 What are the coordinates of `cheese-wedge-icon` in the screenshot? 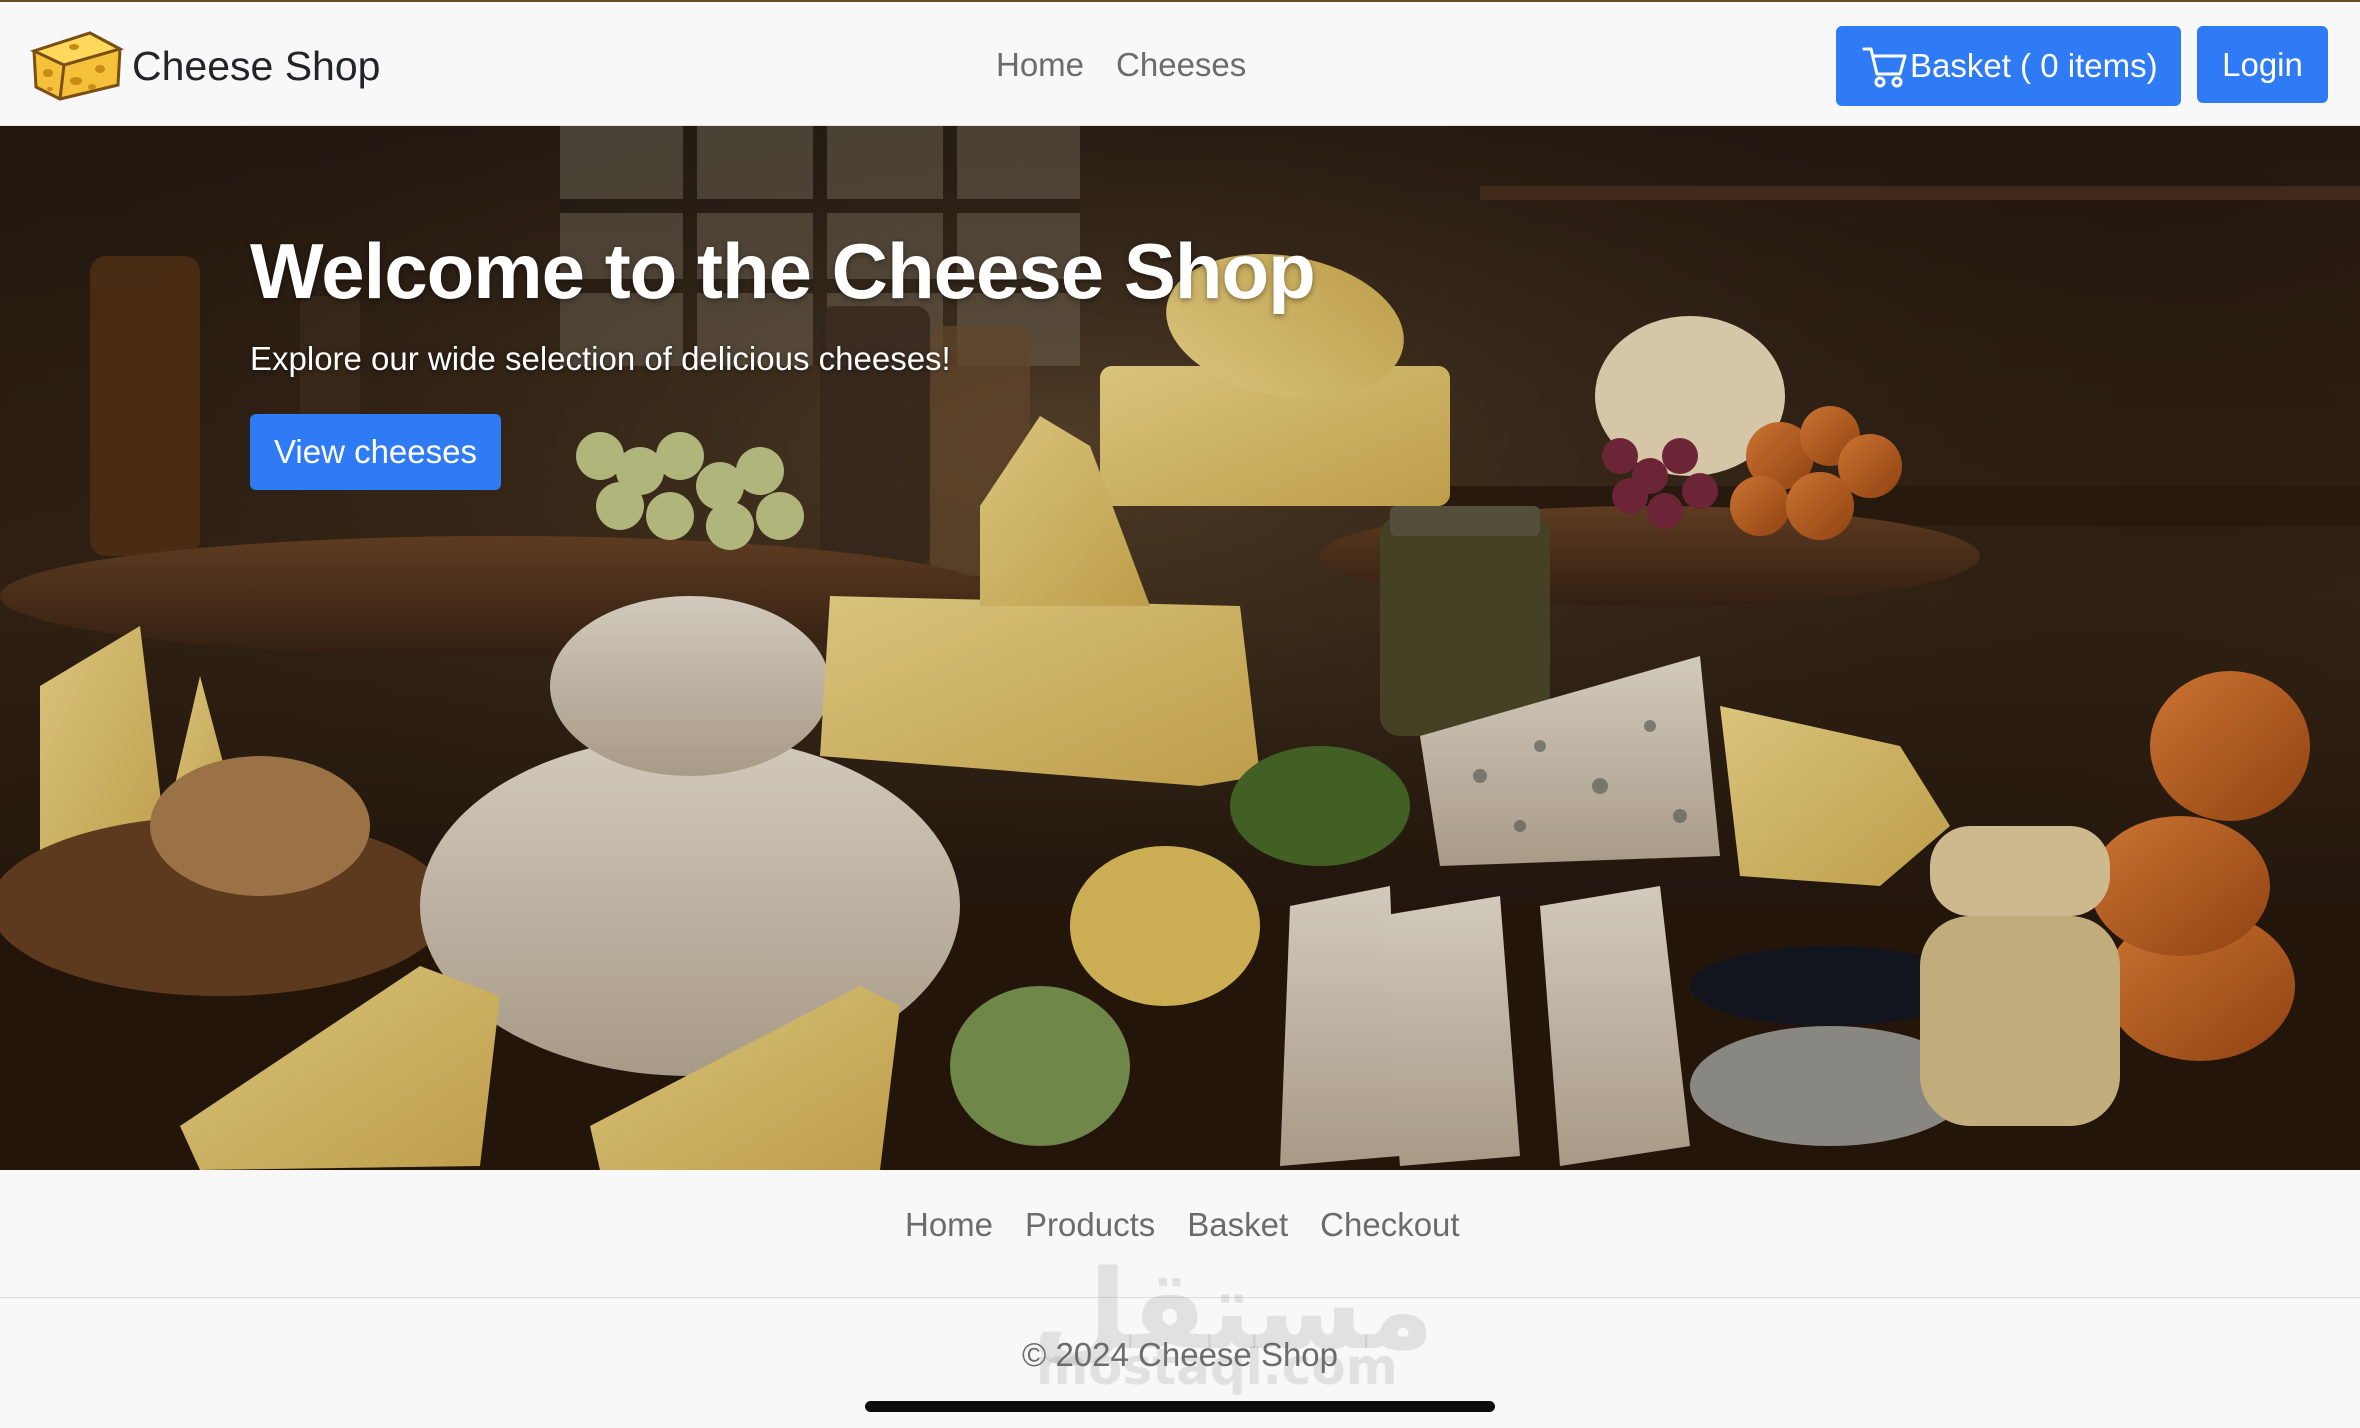 It's located at (77, 66).